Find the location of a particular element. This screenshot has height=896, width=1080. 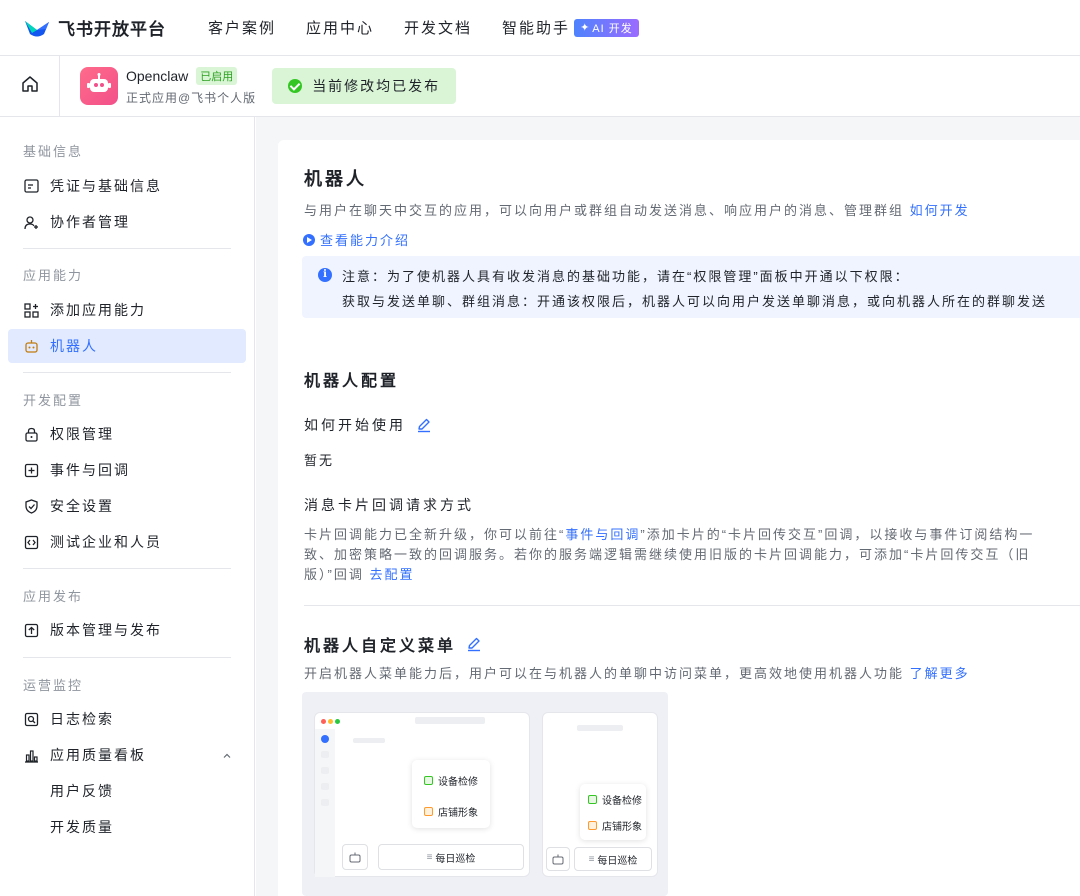

card-callback-title: 消息卡片回调请求方式 is located at coordinates (389, 505).